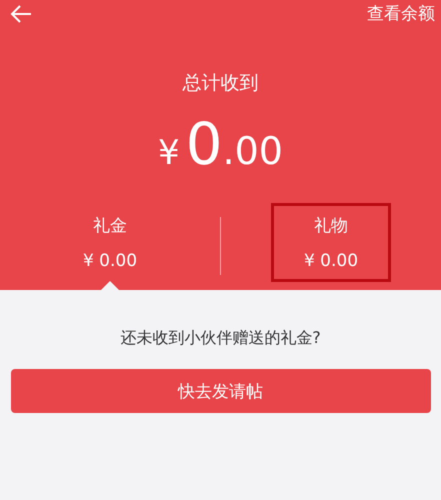  What do you see at coordinates (401, 13) in the screenshot?
I see `balance-link: 查看余额` at bounding box center [401, 13].